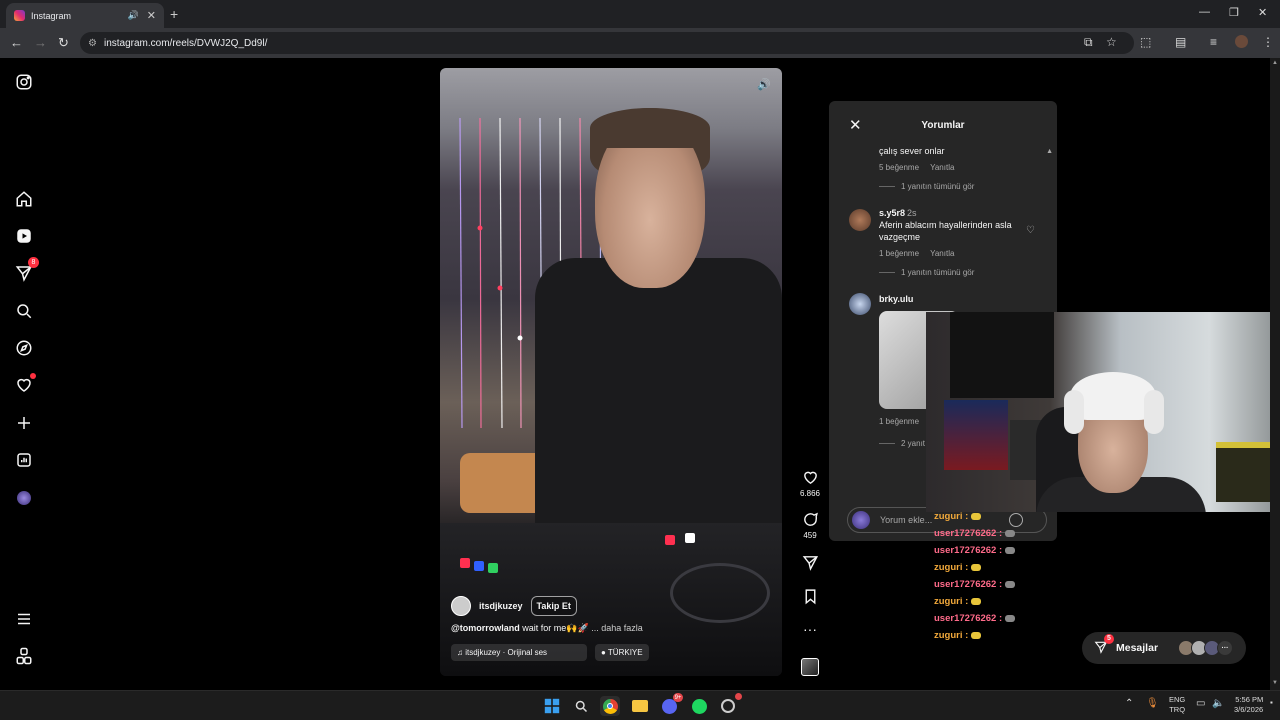 This screenshot has width=1280, height=720. I want to click on reel-author-username: itsdjkuzey, so click(501, 606).